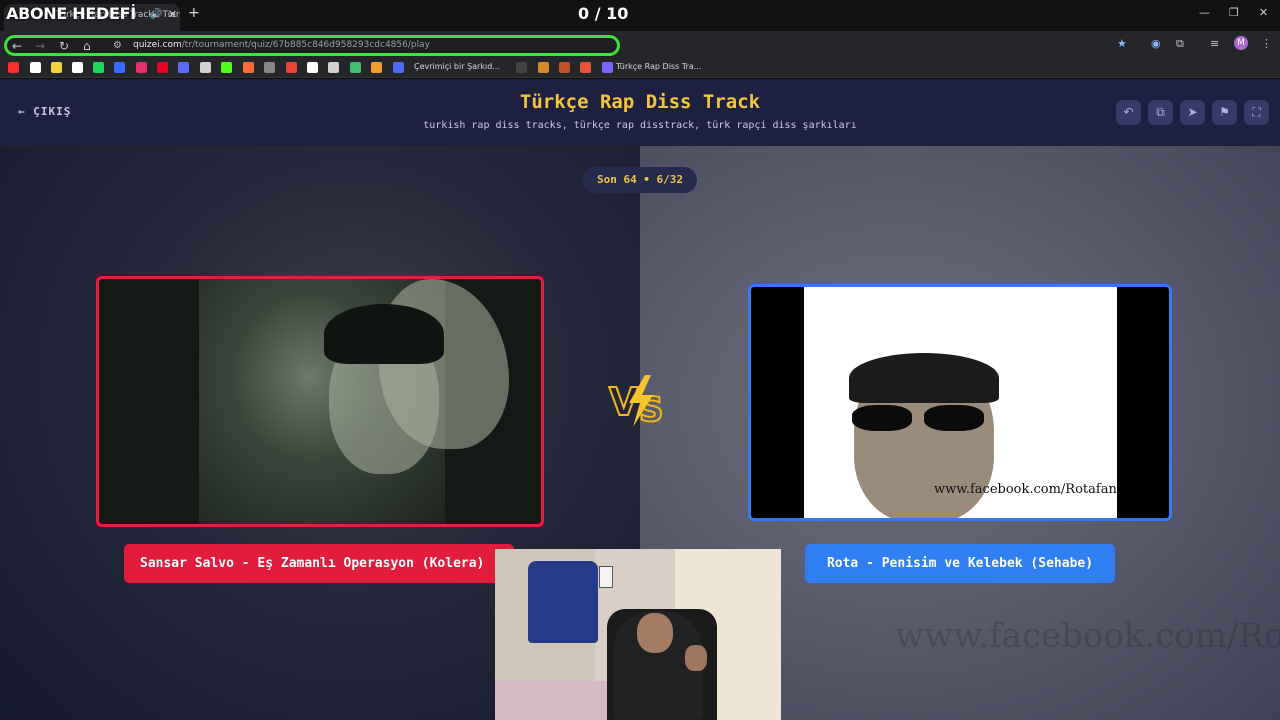 Image resolution: width=1280 pixels, height=720 pixels. Describe the element at coordinates (555, 700) in the screenshot. I see `webcam-bed` at that location.